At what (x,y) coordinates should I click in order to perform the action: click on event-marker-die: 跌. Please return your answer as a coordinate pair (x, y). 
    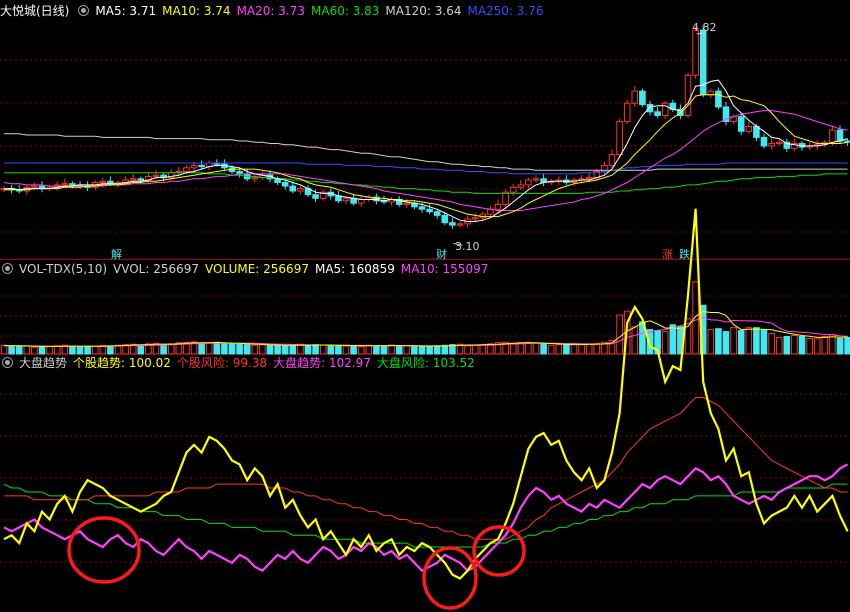
    Looking at the image, I should click on (684, 254).